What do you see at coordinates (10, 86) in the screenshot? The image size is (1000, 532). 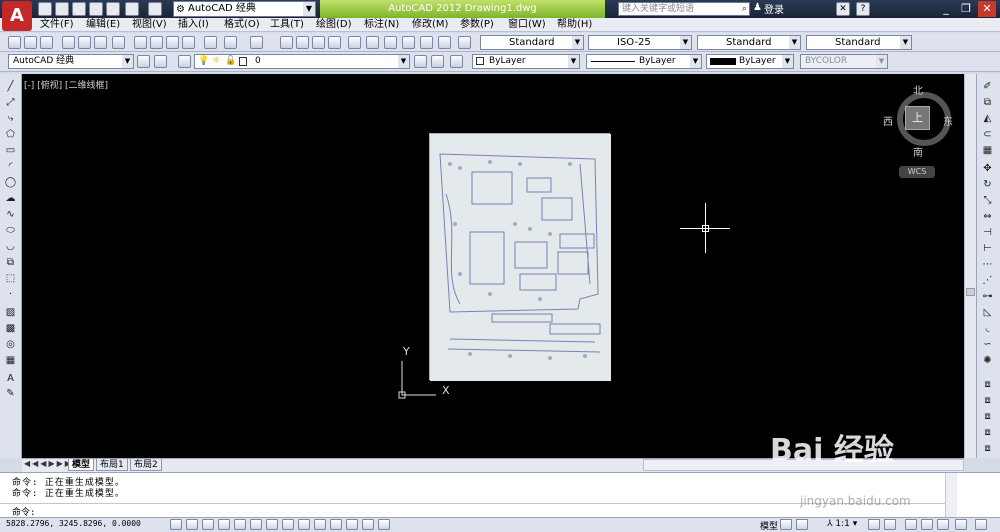 I see `line-icon: ╱` at bounding box center [10, 86].